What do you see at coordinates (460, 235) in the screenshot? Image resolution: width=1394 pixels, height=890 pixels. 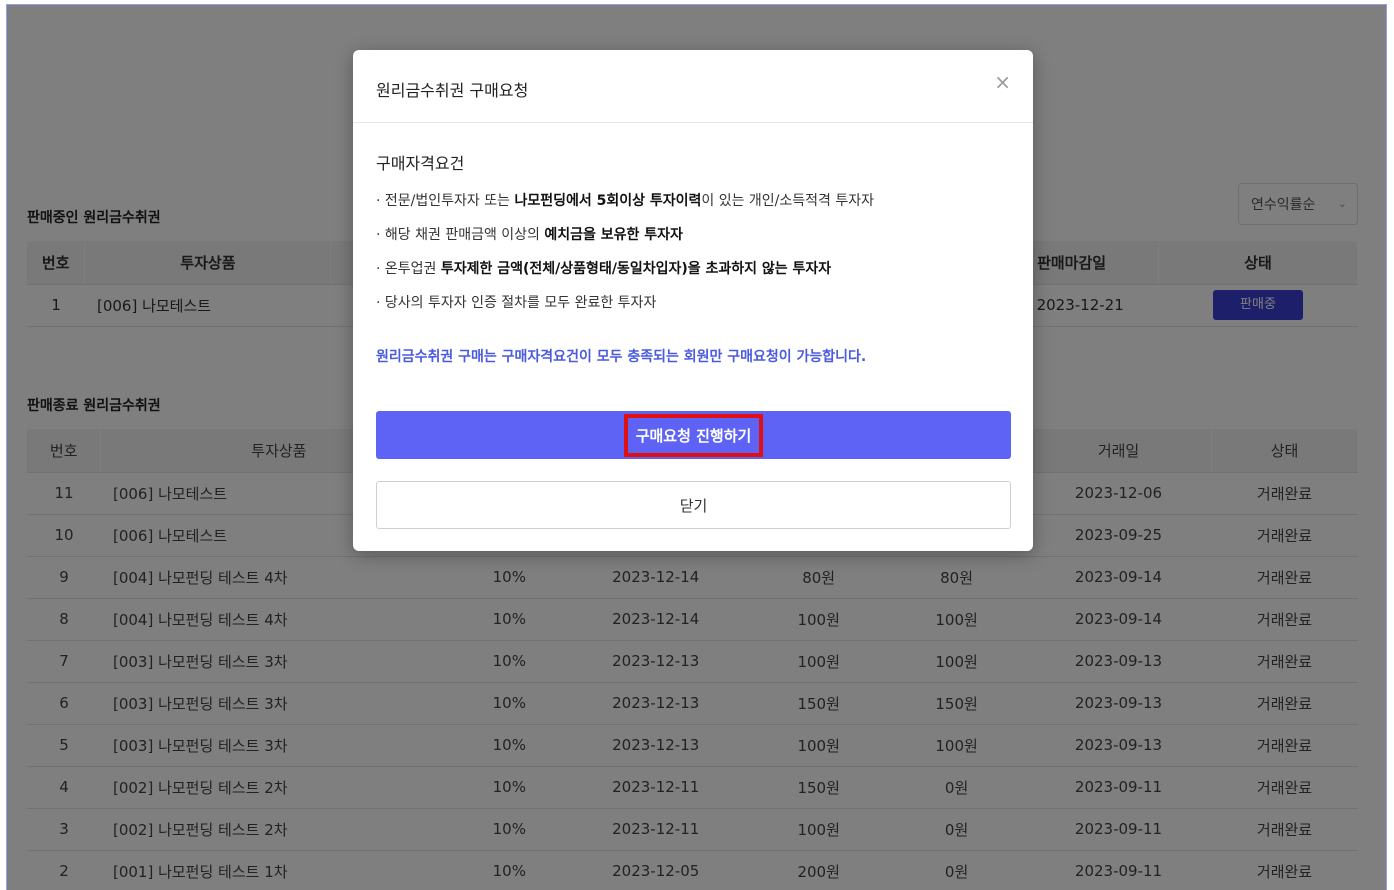 I see `requirement-pre-text: · 해당 채권 판매금액 이상의` at bounding box center [460, 235].